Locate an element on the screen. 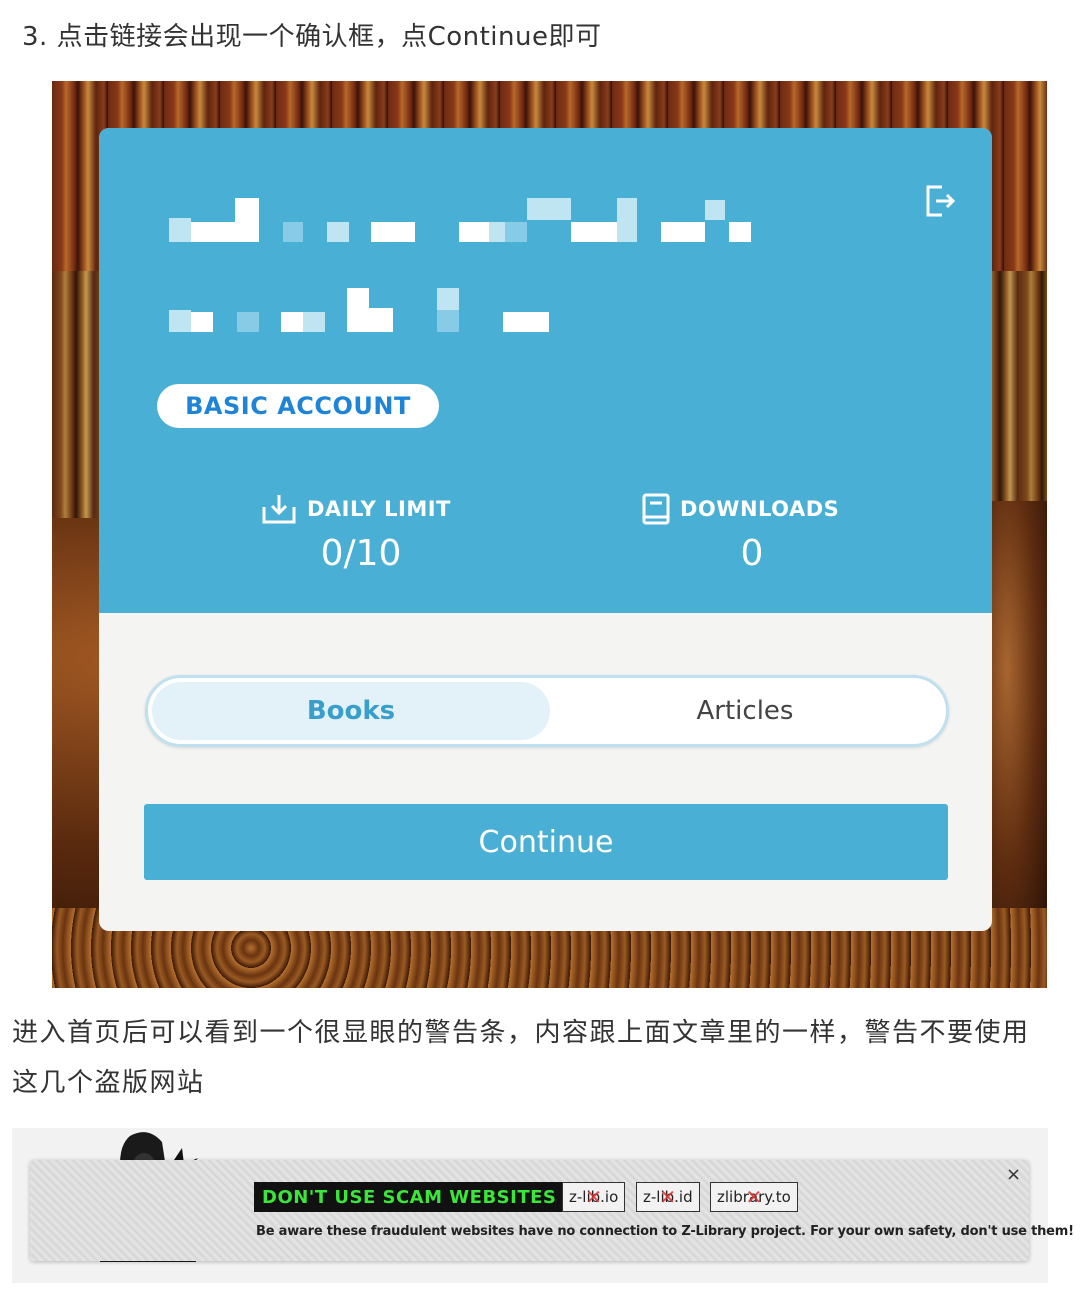  scam-warning-title: DON'T USE SCAM WEBSITES is located at coordinates (409, 1197).